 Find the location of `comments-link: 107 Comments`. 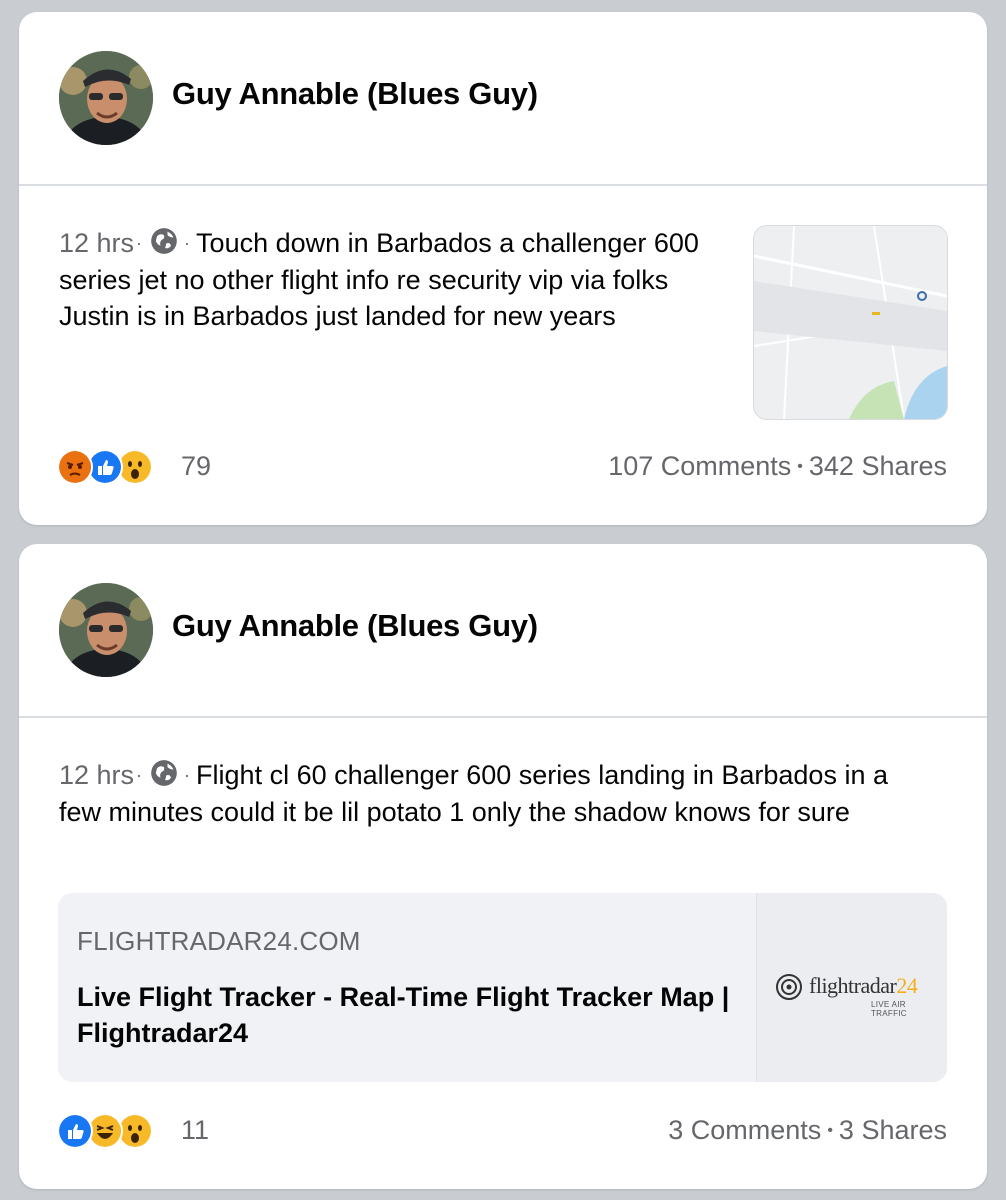

comments-link: 107 Comments is located at coordinates (699, 466).